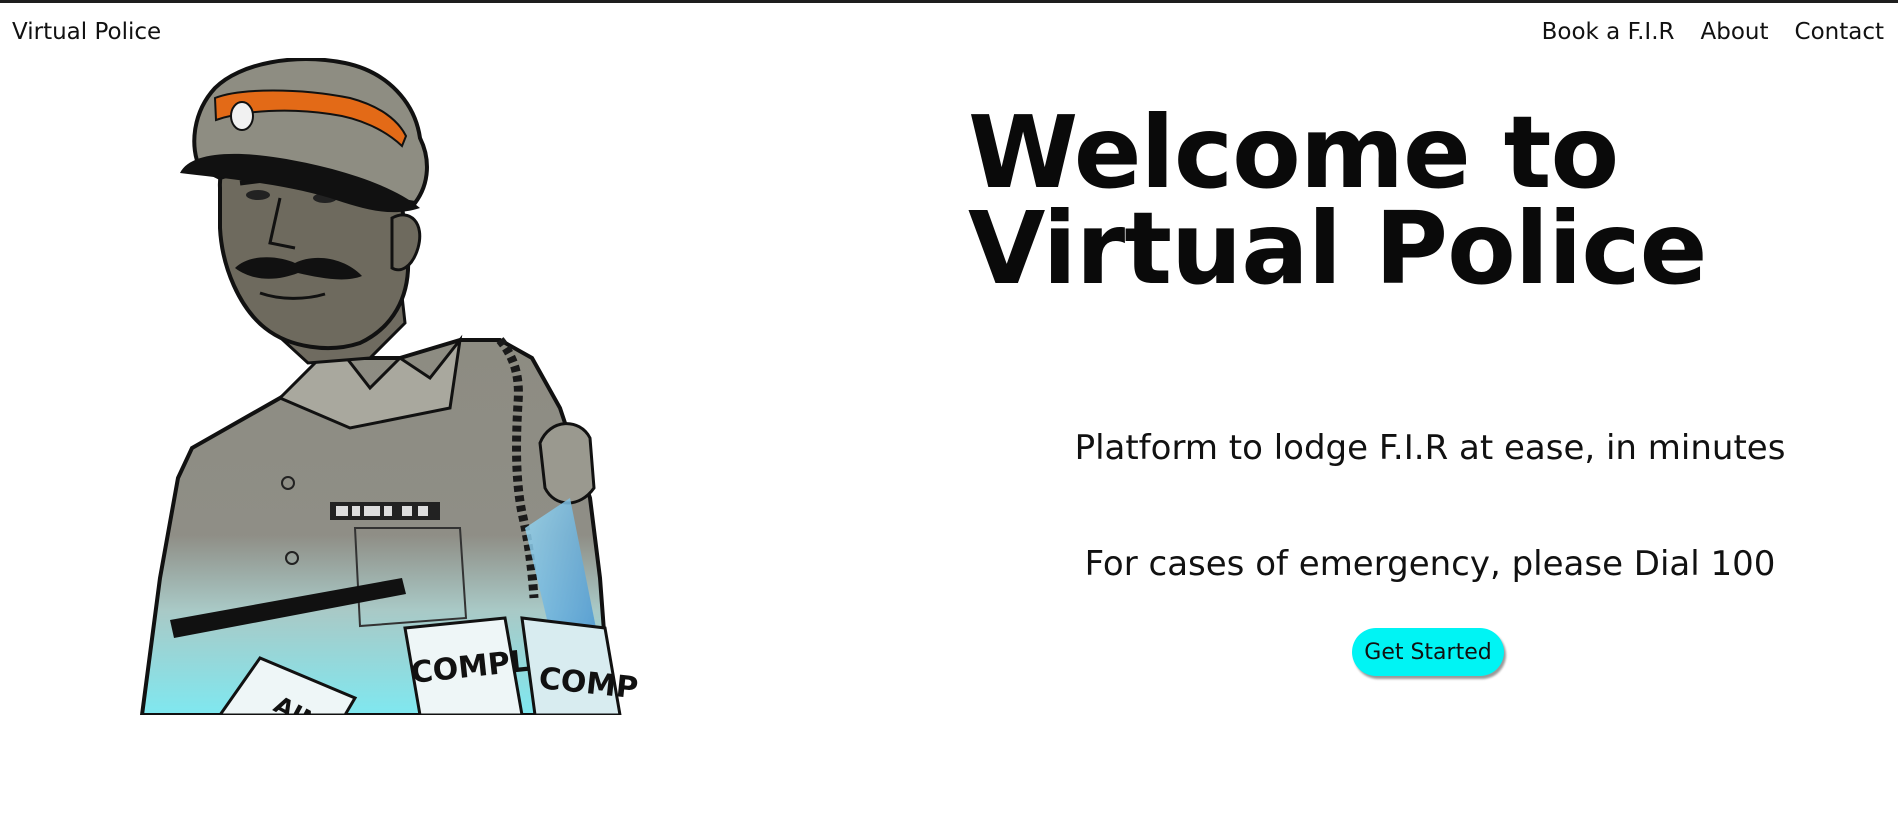  Describe the element at coordinates (1839, 32) in the screenshot. I see `nav-contact-link: Contact` at that location.